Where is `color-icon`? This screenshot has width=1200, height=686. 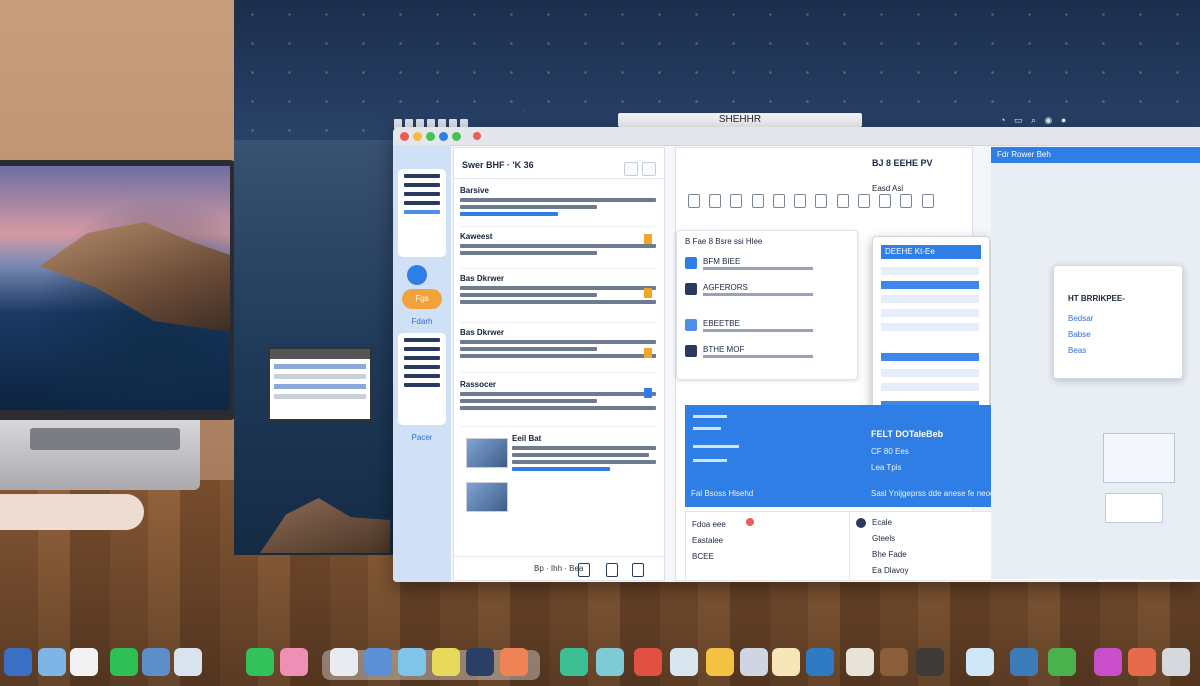
color-icon is located at coordinates (927, 201).